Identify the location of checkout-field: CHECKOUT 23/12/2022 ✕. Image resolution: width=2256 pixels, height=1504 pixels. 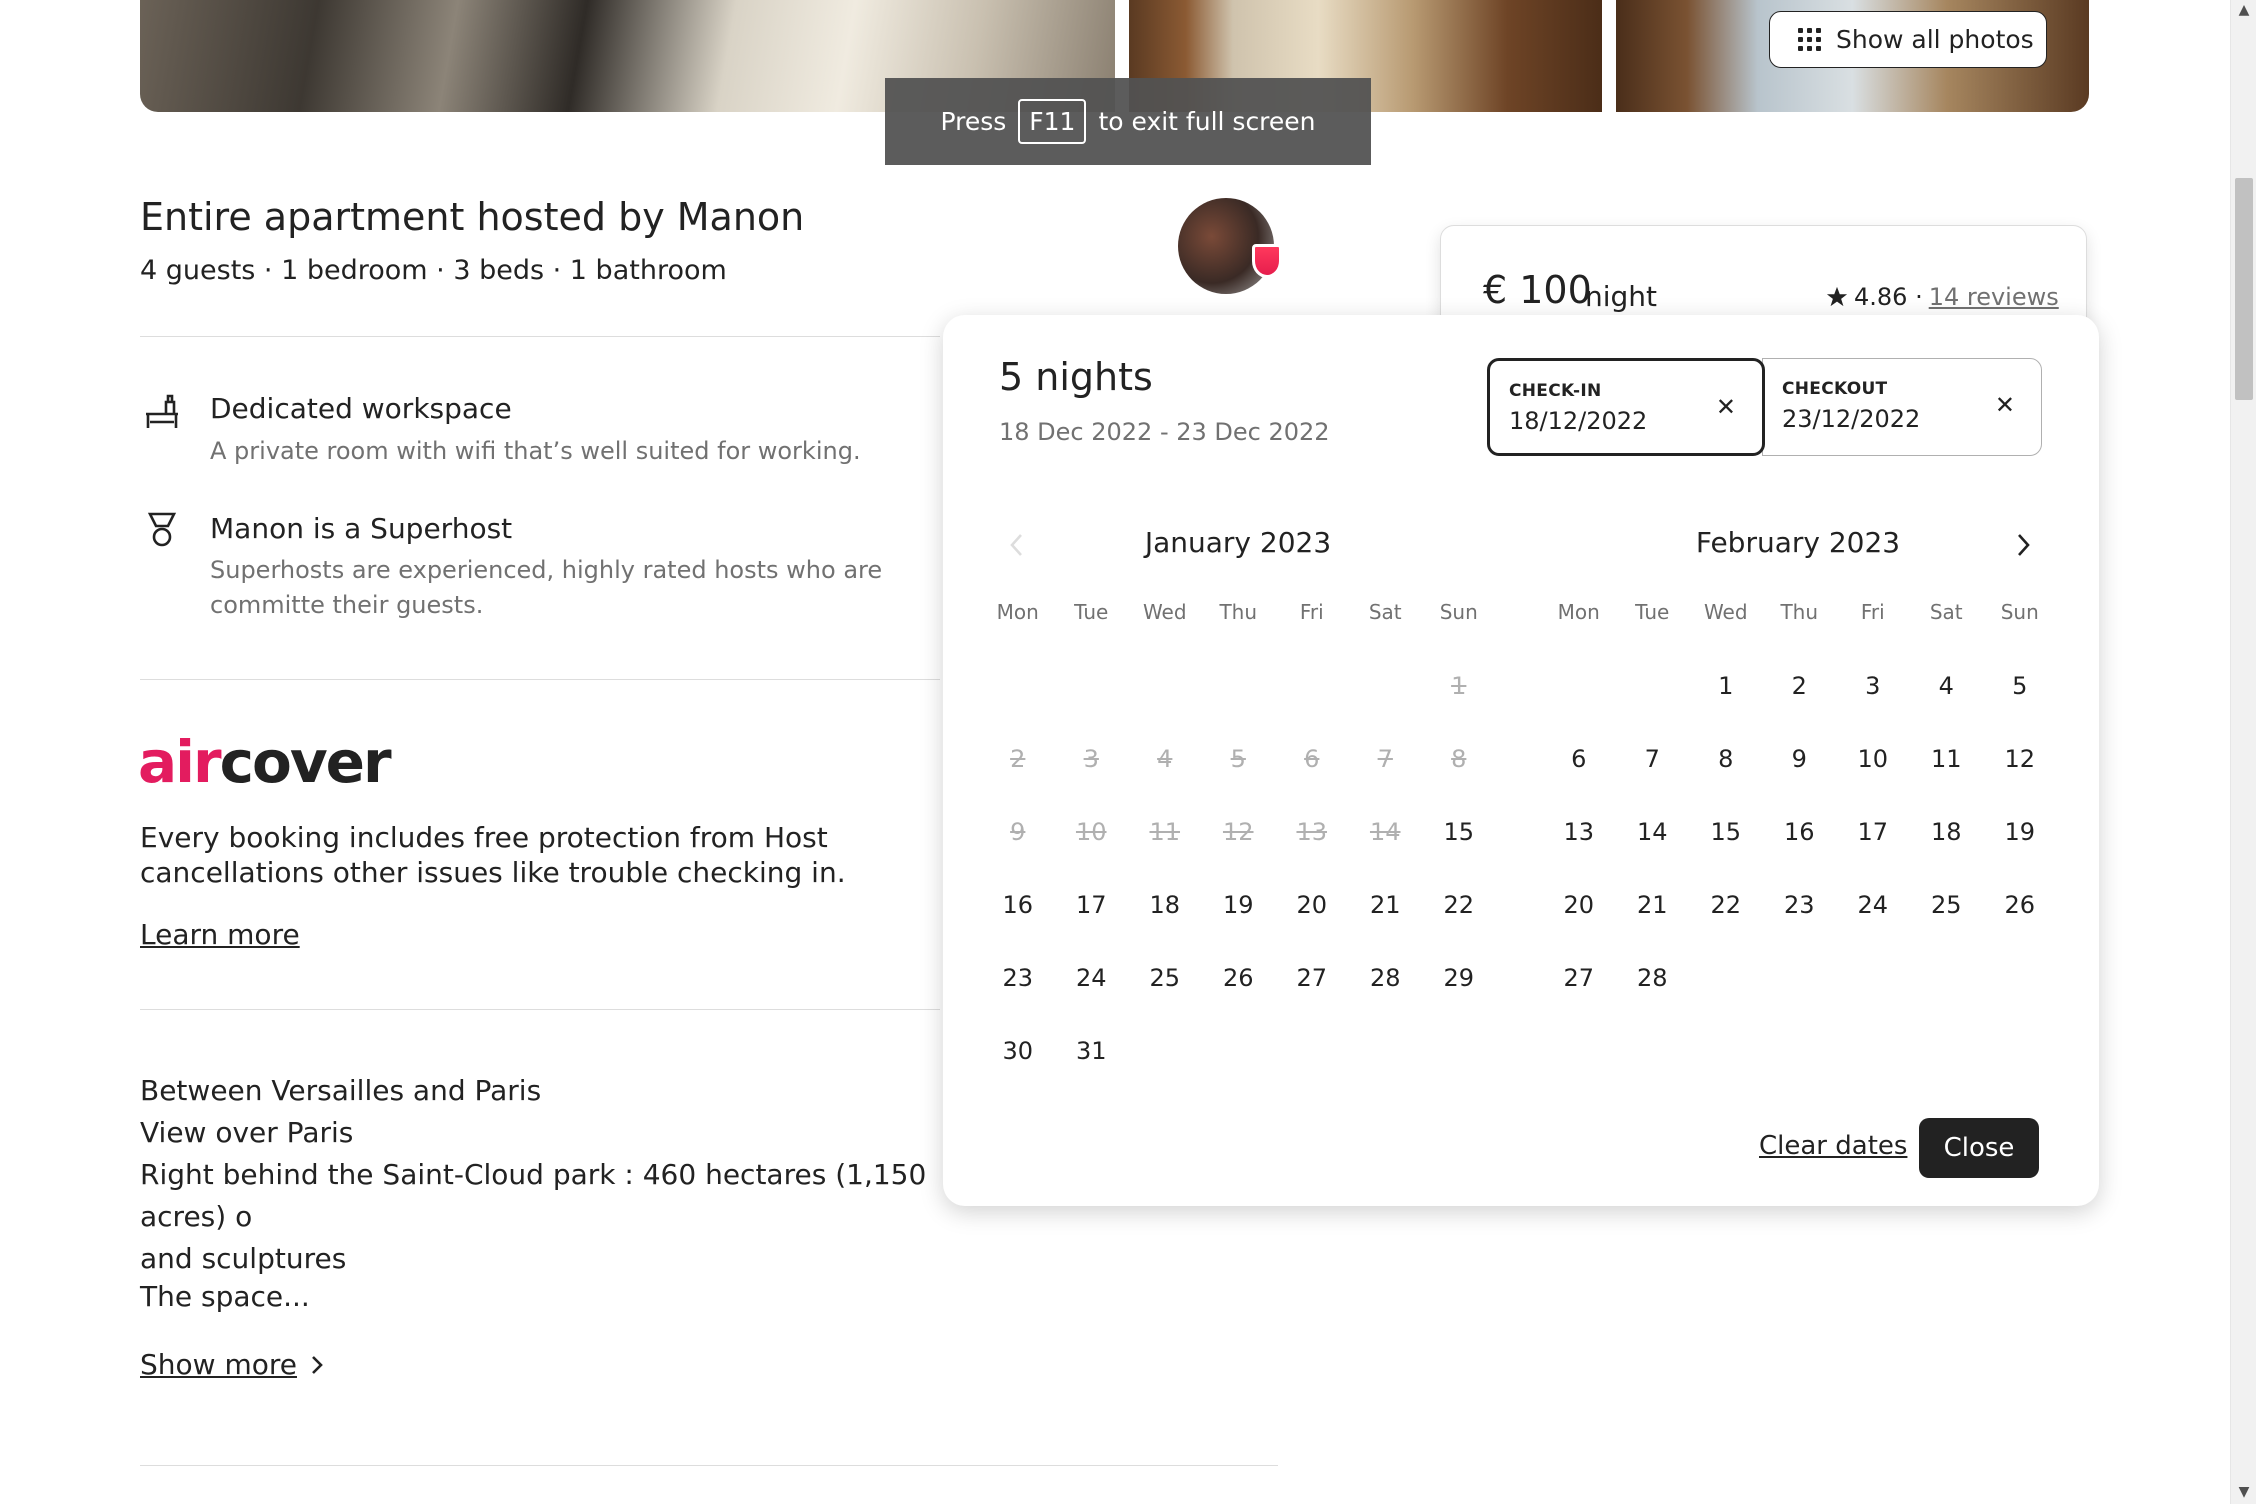
(1902, 407).